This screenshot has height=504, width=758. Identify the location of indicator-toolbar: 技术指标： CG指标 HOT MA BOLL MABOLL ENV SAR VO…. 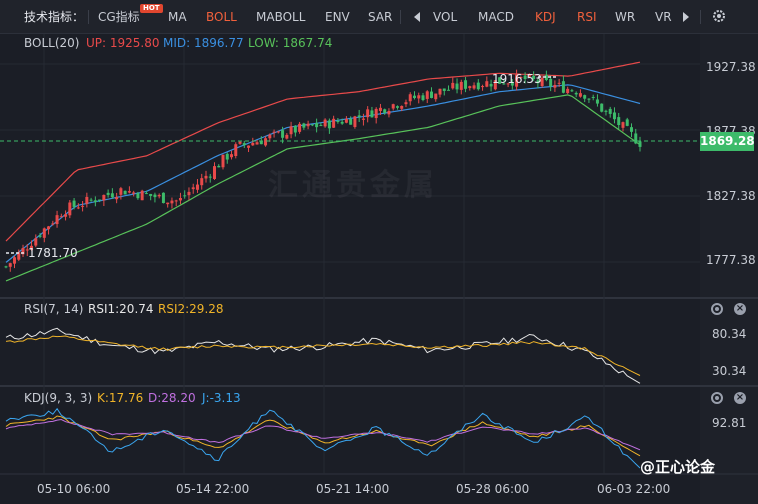
(379, 17).